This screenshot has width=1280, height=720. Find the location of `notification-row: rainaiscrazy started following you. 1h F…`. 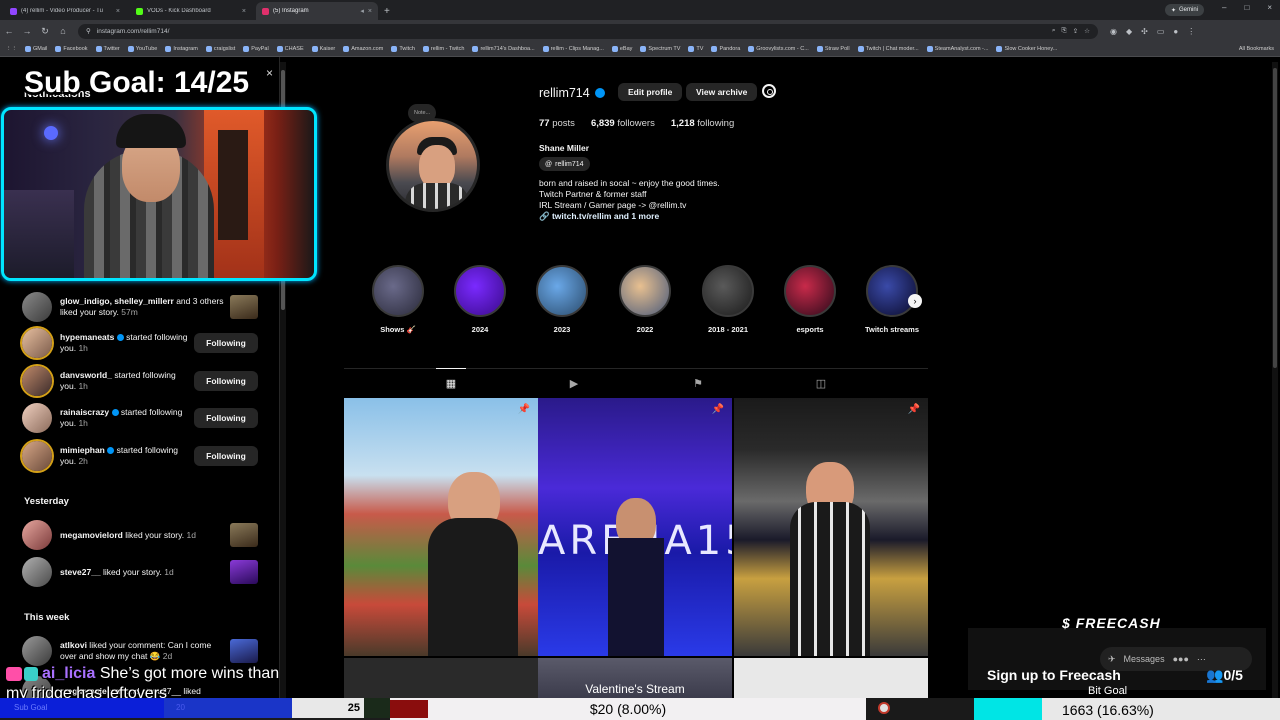

notification-row: rainaiscrazy started following you. 1h F… is located at coordinates (140, 418).